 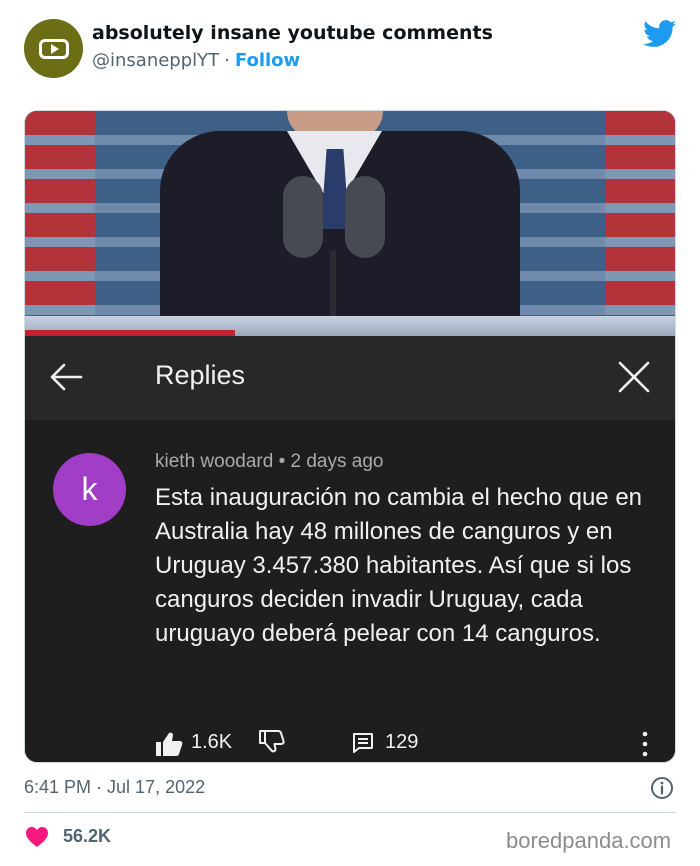 What do you see at coordinates (645, 744) in the screenshot?
I see `more-vertical-icon` at bounding box center [645, 744].